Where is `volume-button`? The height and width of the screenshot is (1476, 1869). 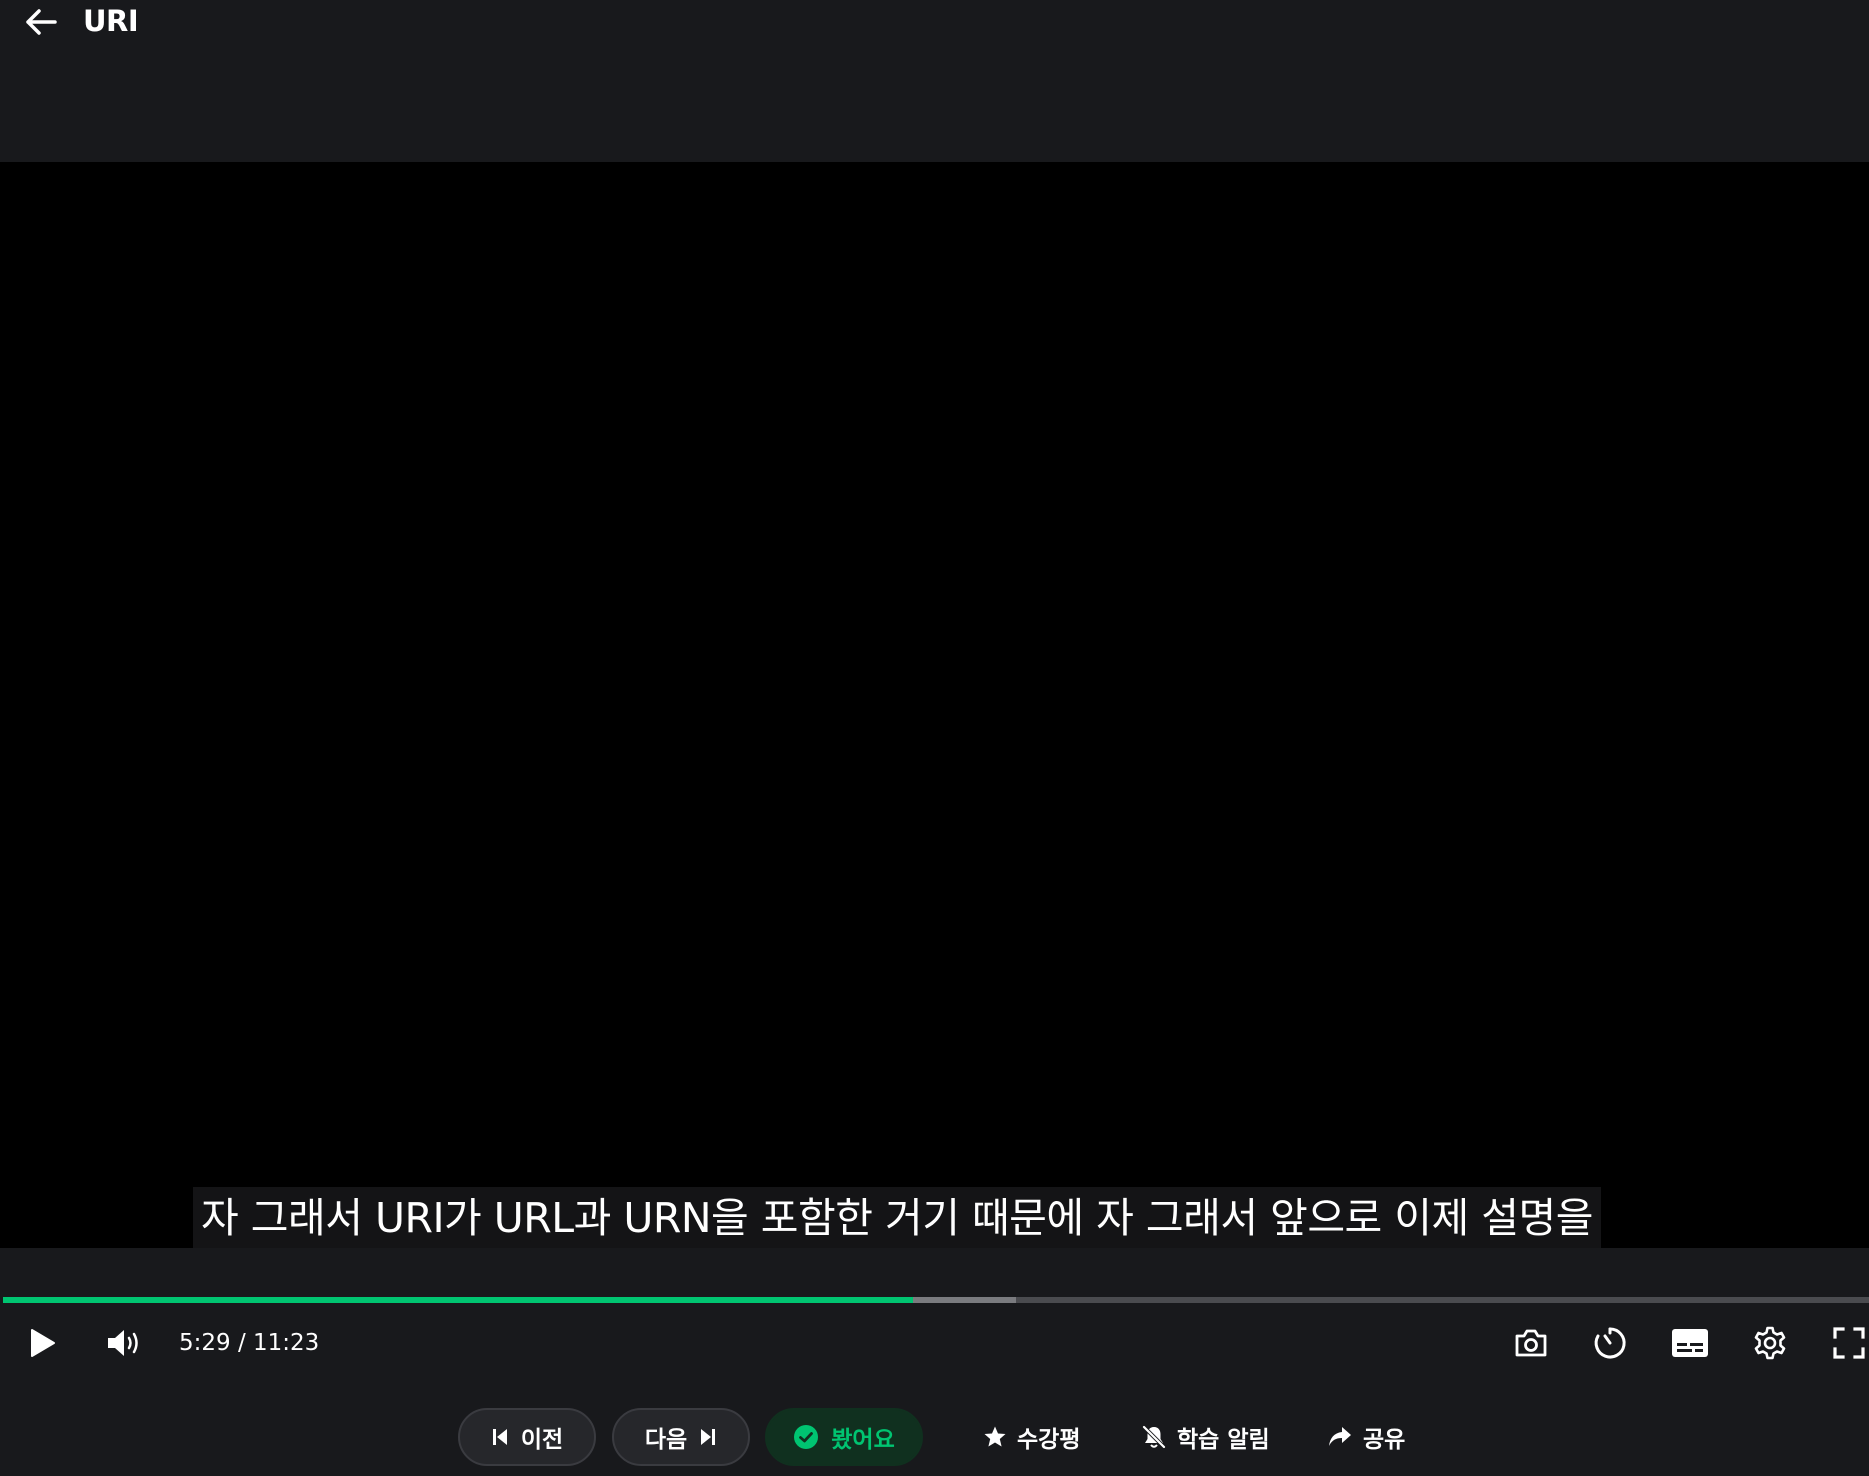 volume-button is located at coordinates (124, 1343).